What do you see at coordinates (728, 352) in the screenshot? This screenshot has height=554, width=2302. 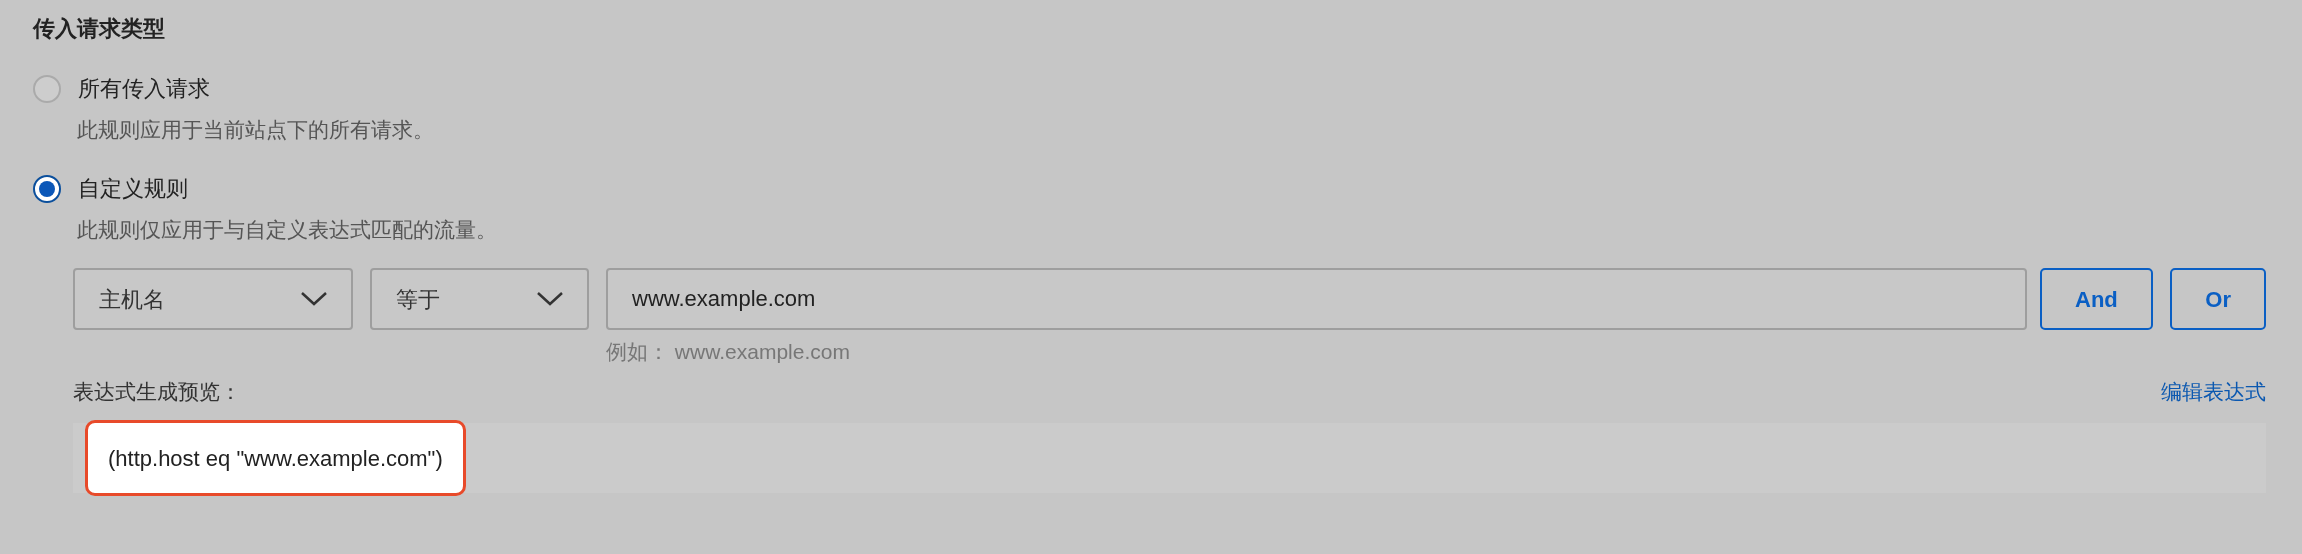 I see `input-hint: 例如： www.example.com` at bounding box center [728, 352].